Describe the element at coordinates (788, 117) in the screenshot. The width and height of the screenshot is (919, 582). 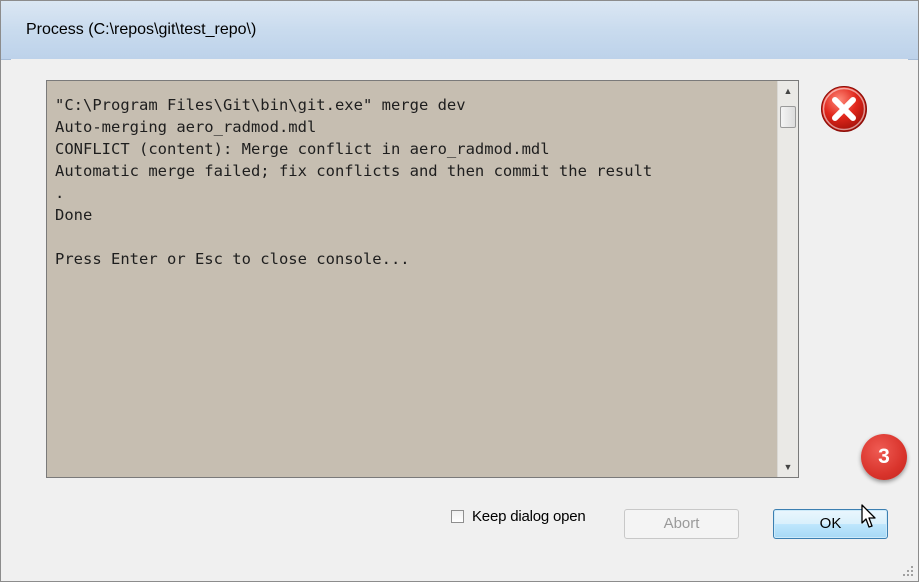
I see `scroll-thumb` at that location.